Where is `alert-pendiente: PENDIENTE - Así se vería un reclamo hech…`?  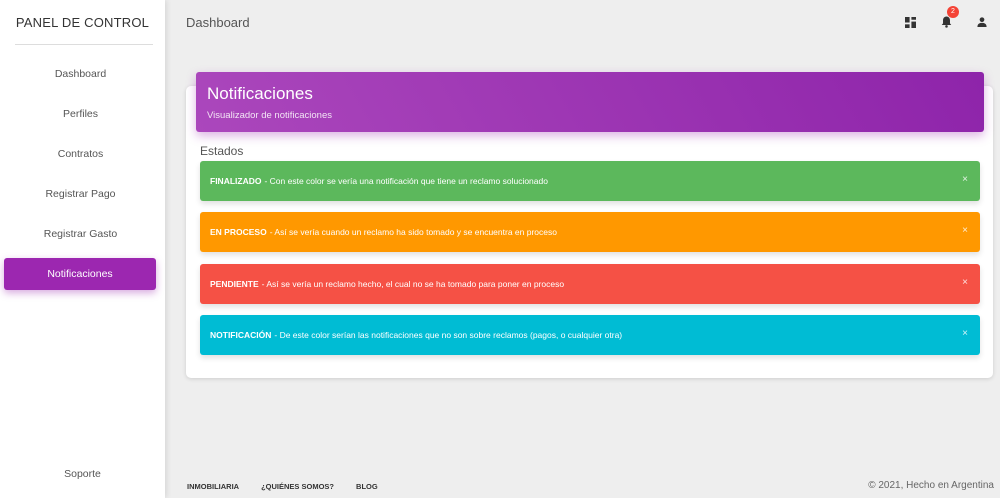
alert-pendiente: PENDIENTE - Así se vería un reclamo hech… is located at coordinates (590, 284).